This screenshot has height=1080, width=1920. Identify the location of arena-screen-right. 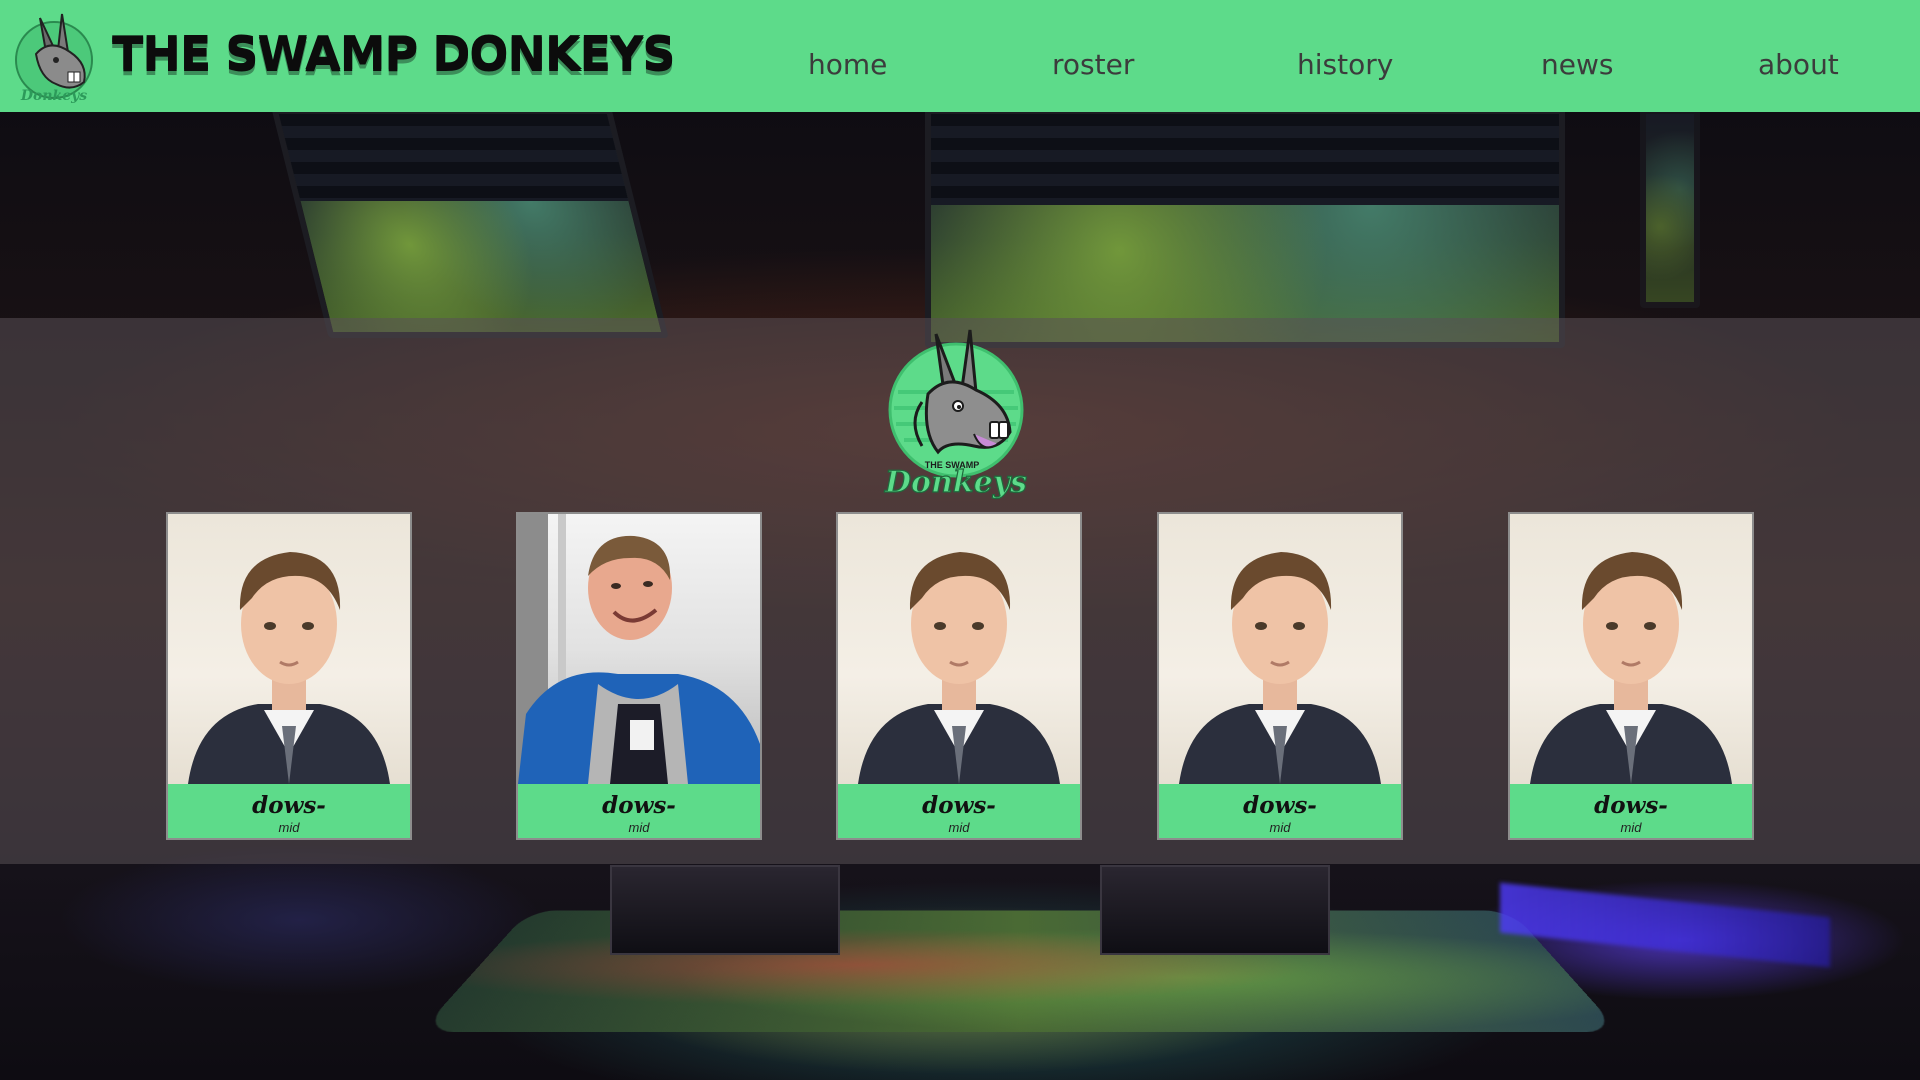
(1670, 208).